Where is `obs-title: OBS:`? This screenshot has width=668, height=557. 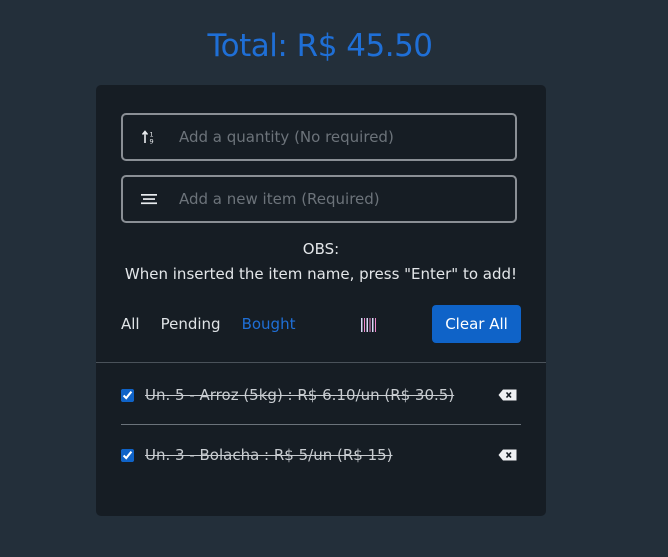 obs-title: OBS: is located at coordinates (321, 249).